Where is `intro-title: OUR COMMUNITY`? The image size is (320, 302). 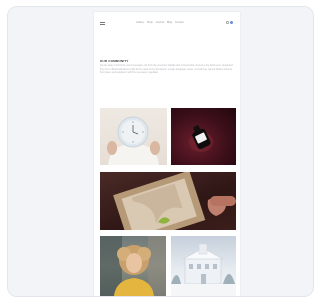
intro-title: OUR COMMUNITY is located at coordinates (114, 61).